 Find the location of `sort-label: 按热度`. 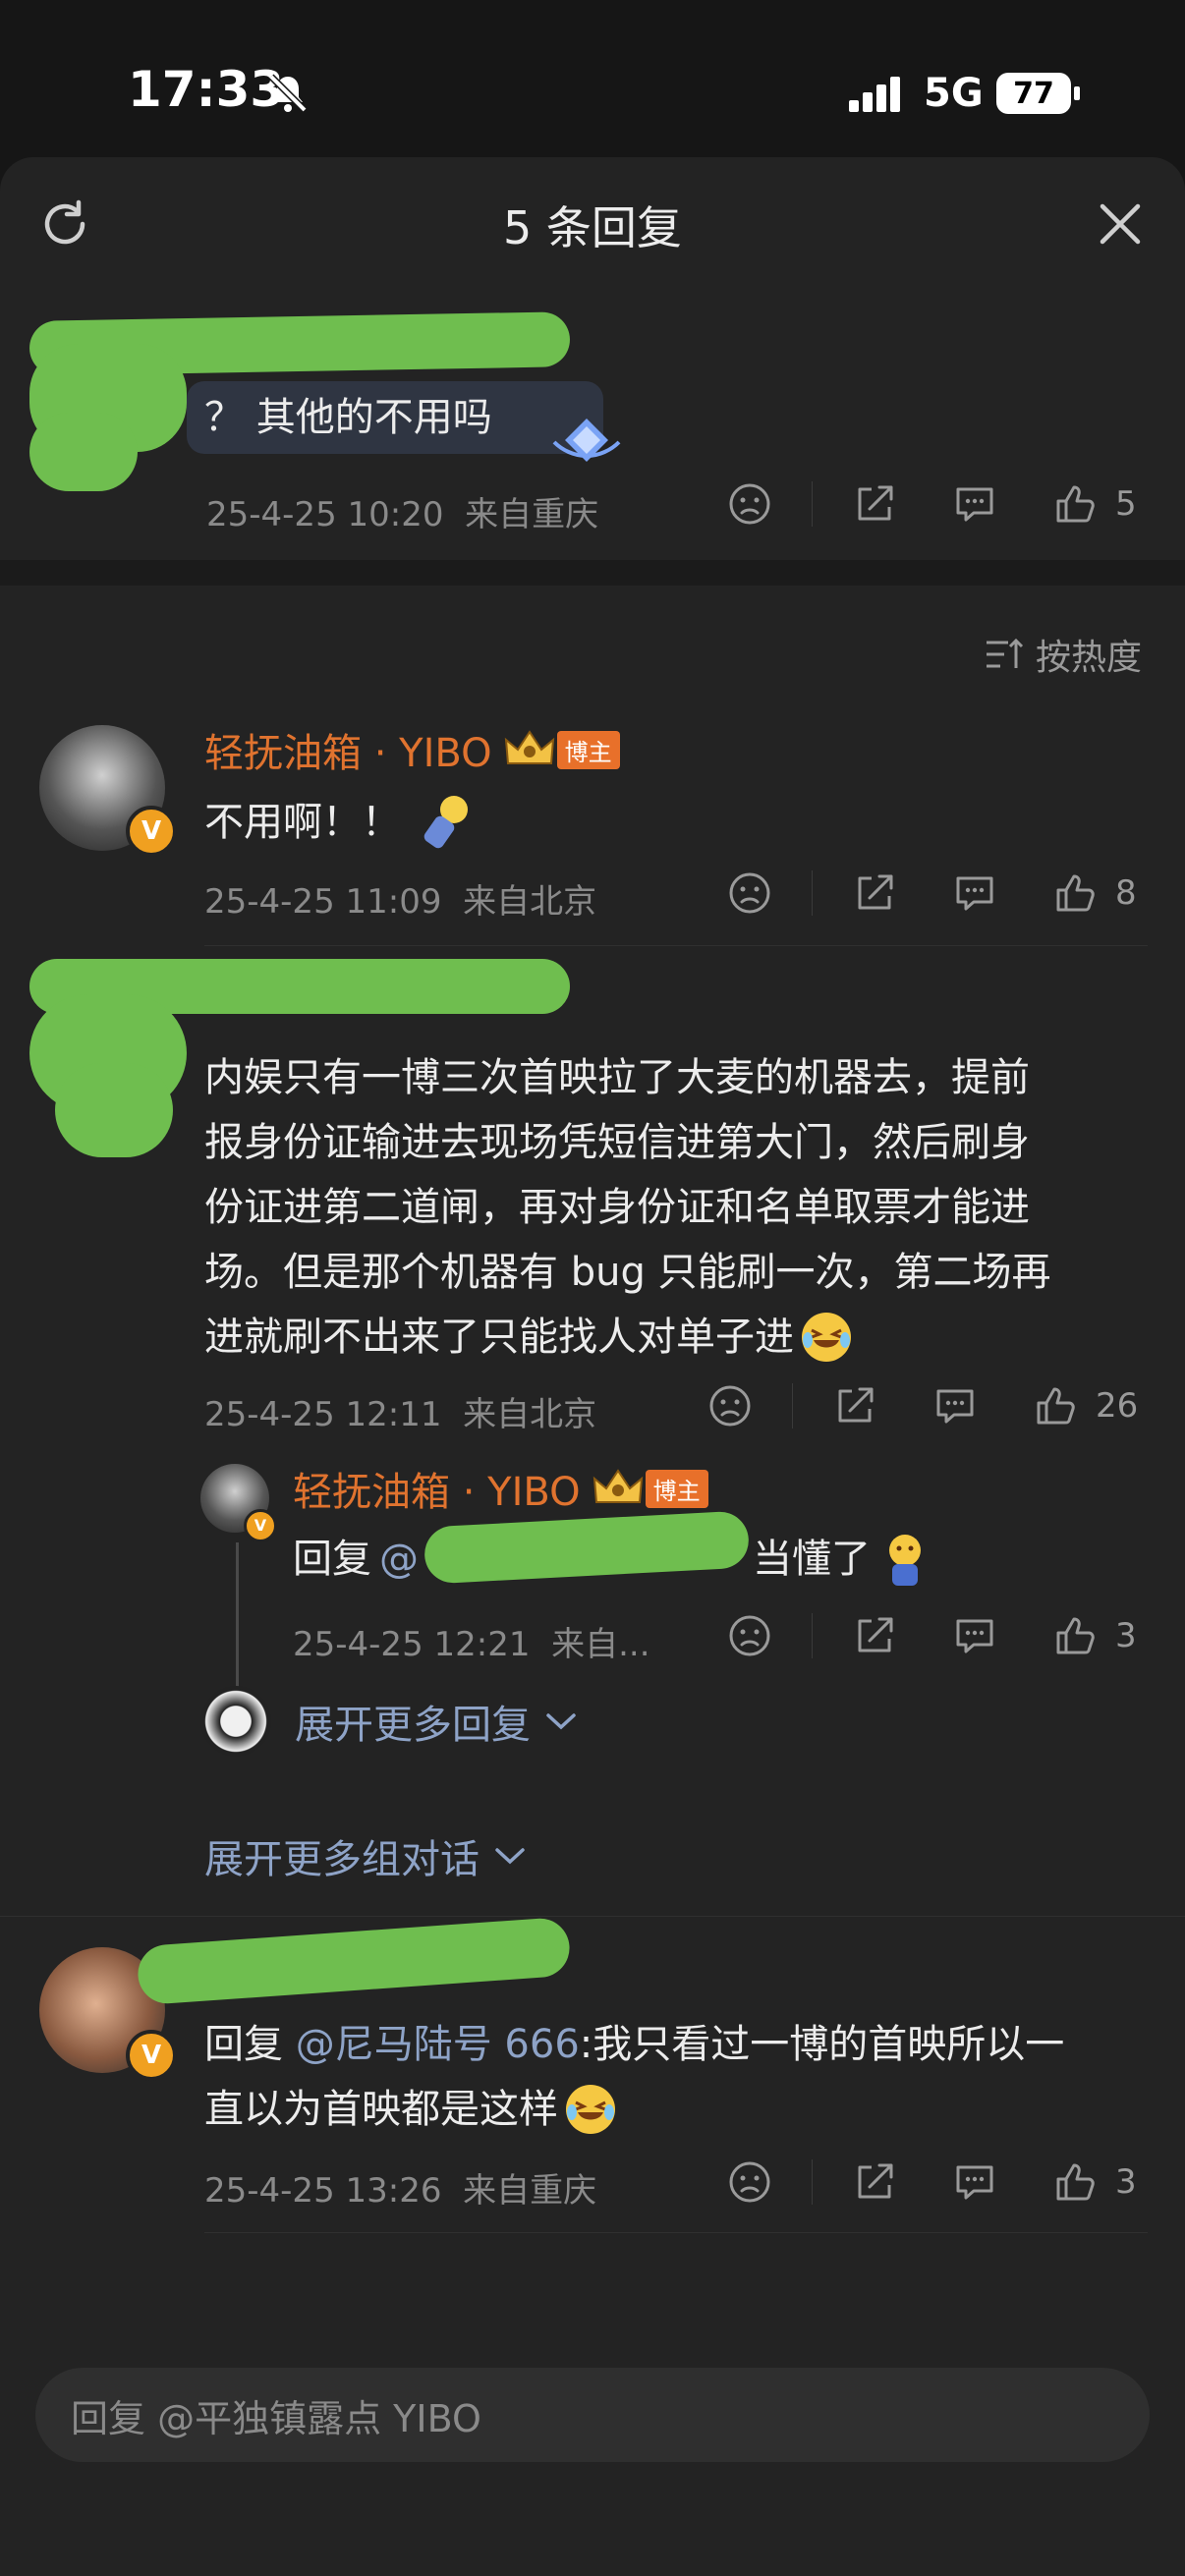

sort-label: 按热度 is located at coordinates (1089, 658).